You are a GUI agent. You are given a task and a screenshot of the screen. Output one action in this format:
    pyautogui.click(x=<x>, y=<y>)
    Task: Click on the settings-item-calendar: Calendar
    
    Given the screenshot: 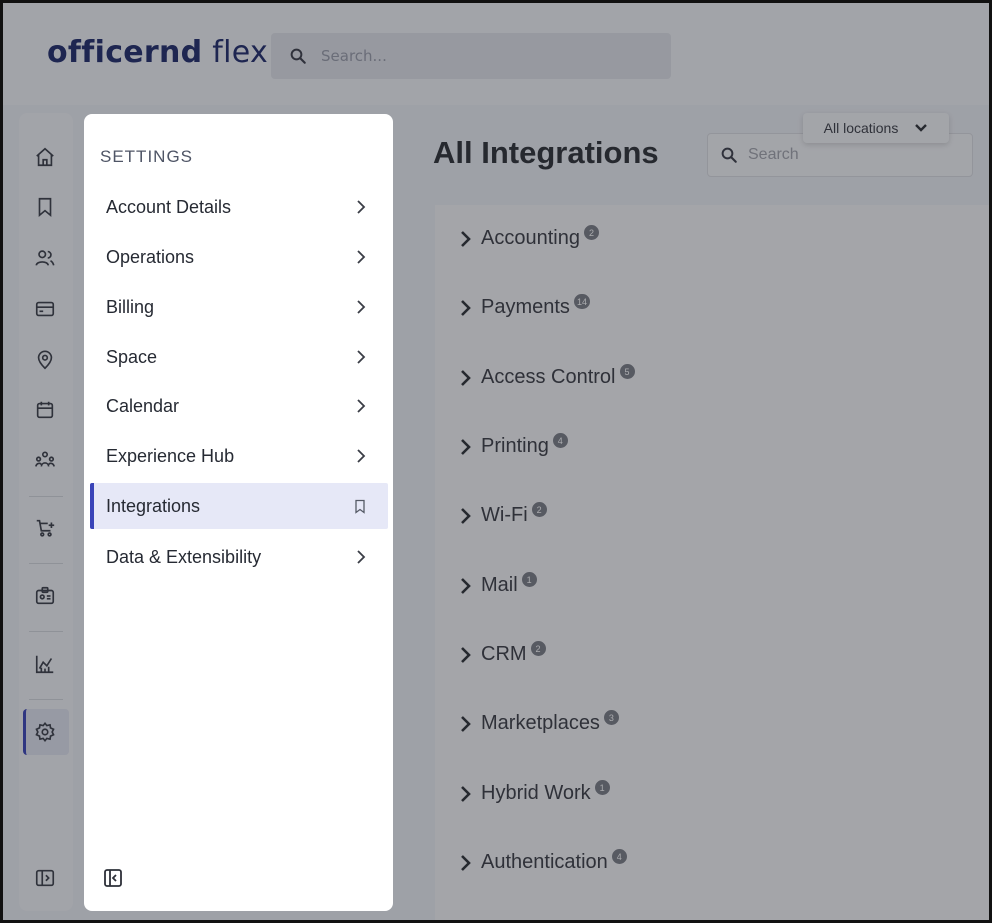 What is the action you would take?
    pyautogui.click(x=239, y=406)
    